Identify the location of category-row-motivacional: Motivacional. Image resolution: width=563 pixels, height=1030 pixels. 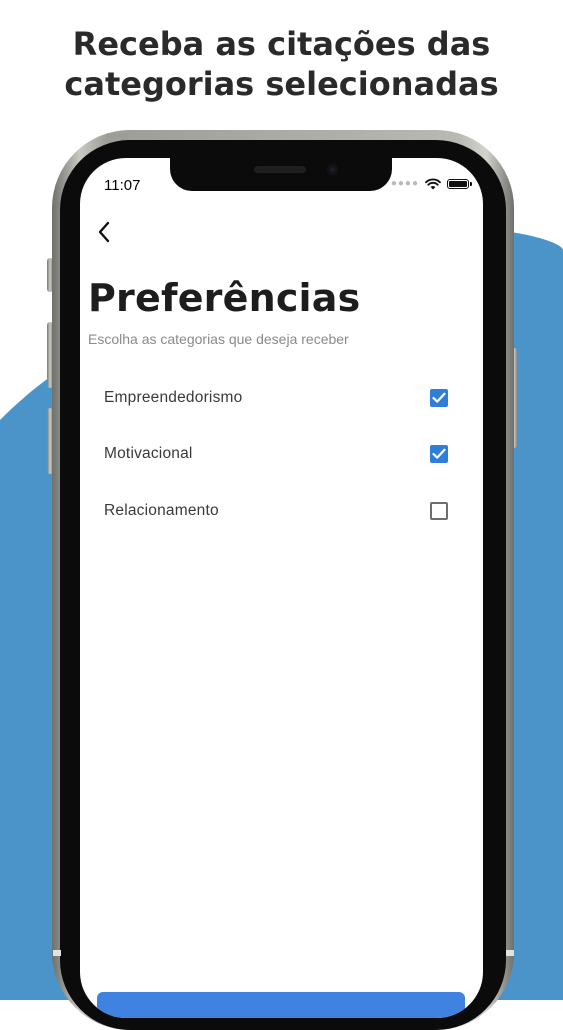
(281, 454).